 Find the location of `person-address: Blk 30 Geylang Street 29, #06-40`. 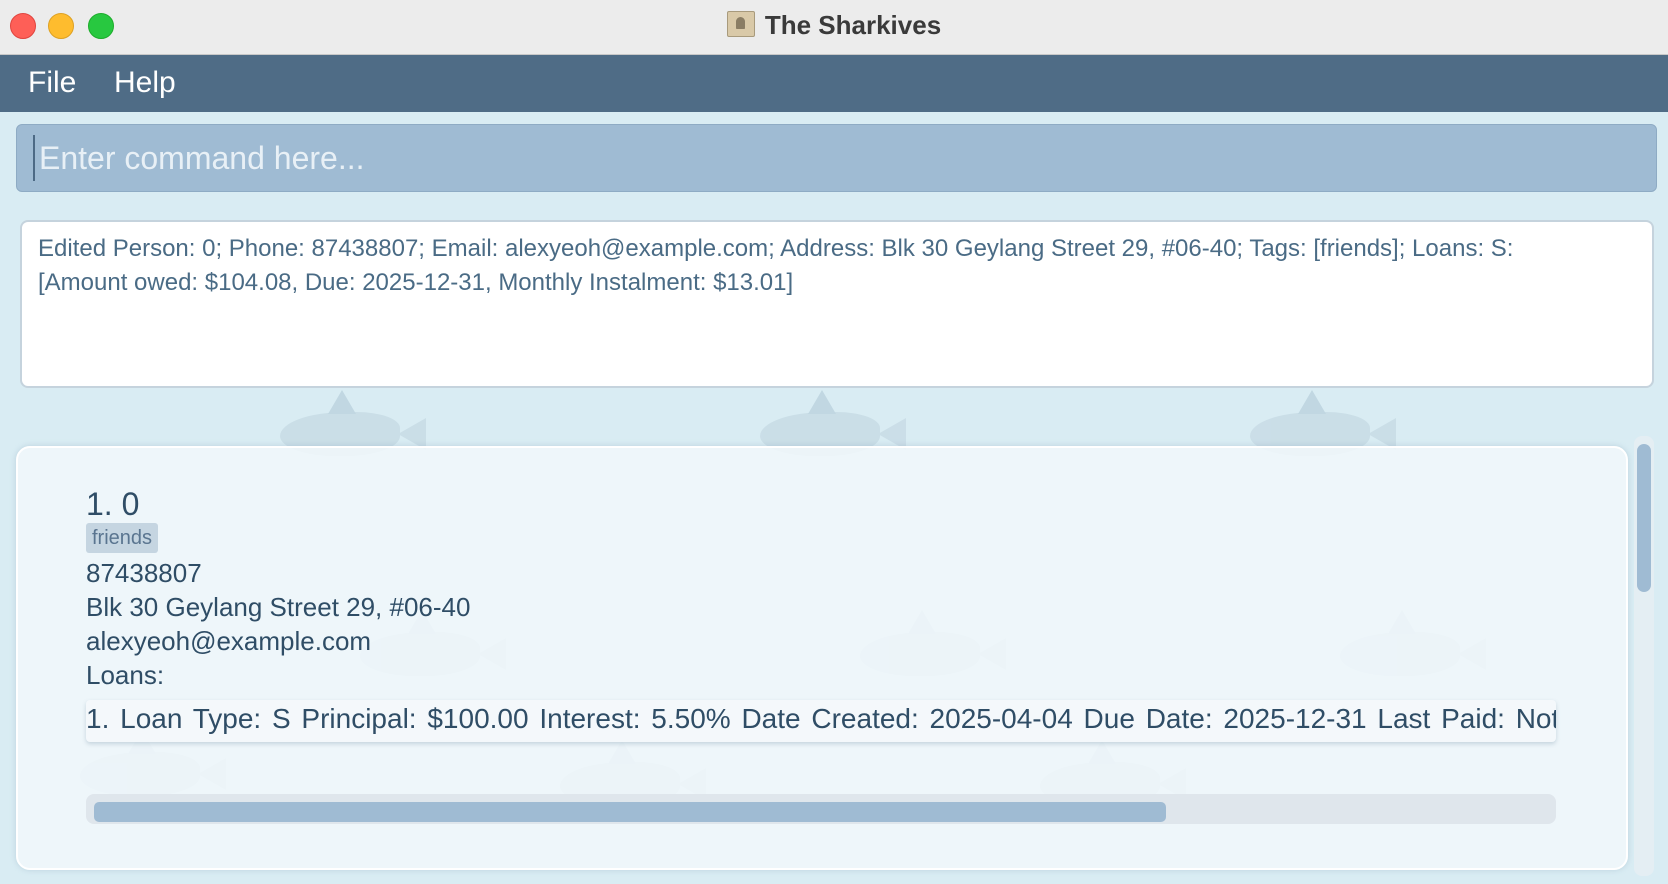

person-address: Blk 30 Geylang Street 29, #06-40 is located at coordinates (278, 607).